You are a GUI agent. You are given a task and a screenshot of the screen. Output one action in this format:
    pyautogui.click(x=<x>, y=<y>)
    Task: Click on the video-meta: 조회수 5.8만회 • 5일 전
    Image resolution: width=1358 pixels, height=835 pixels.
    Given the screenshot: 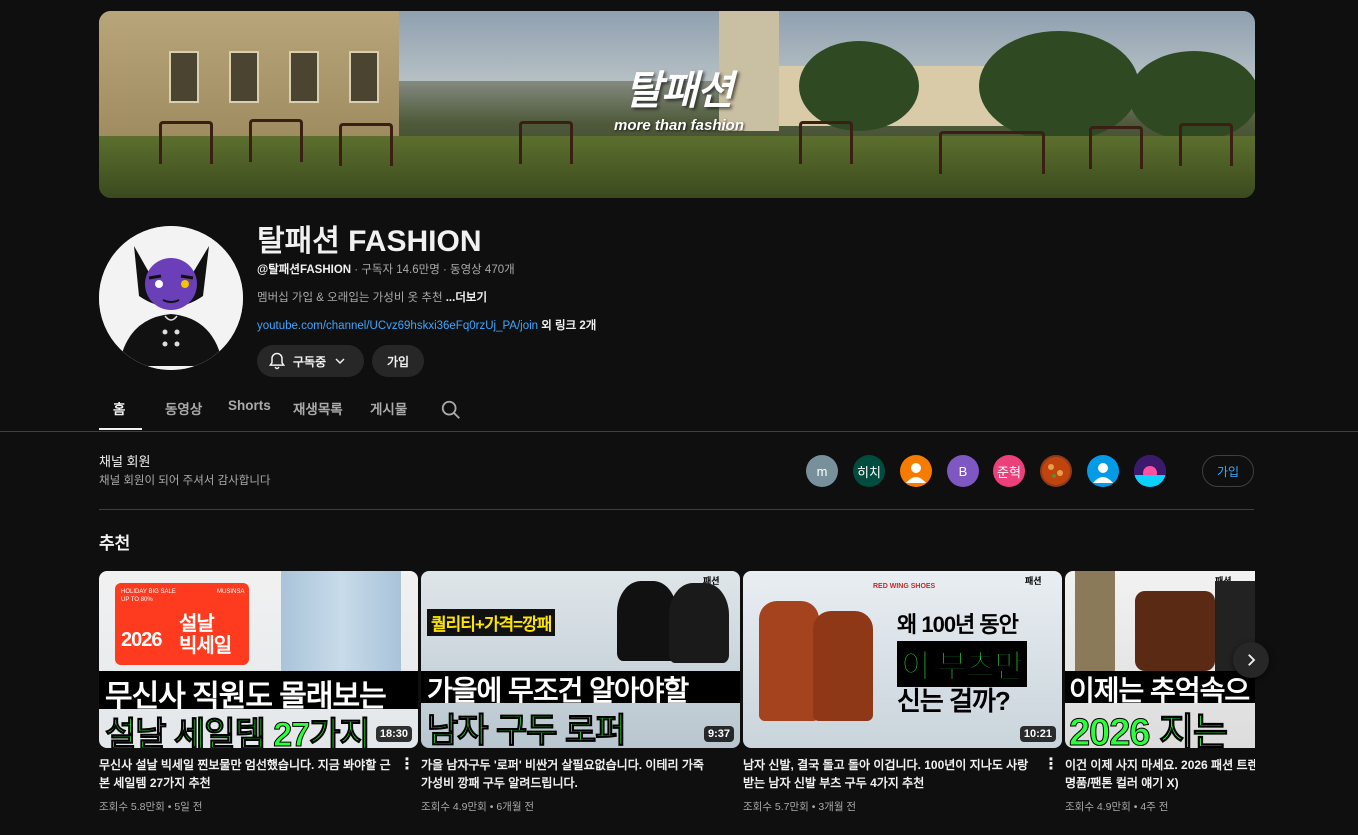 What is the action you would take?
    pyautogui.click(x=151, y=807)
    